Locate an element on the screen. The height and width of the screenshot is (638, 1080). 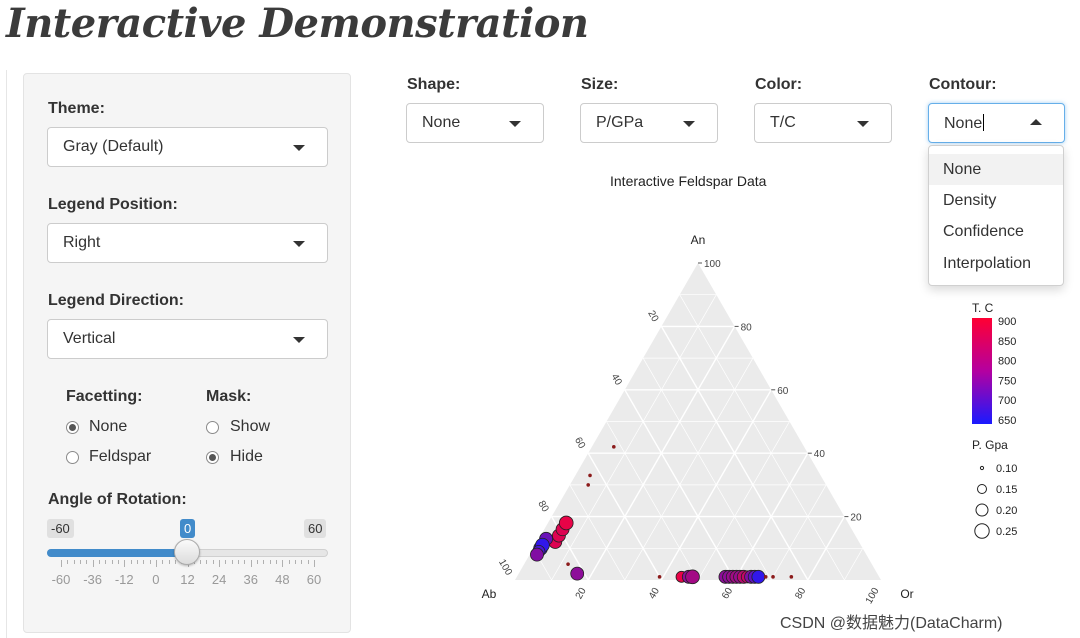
axis-tick-label-or: 60 is located at coordinates (727, 594).